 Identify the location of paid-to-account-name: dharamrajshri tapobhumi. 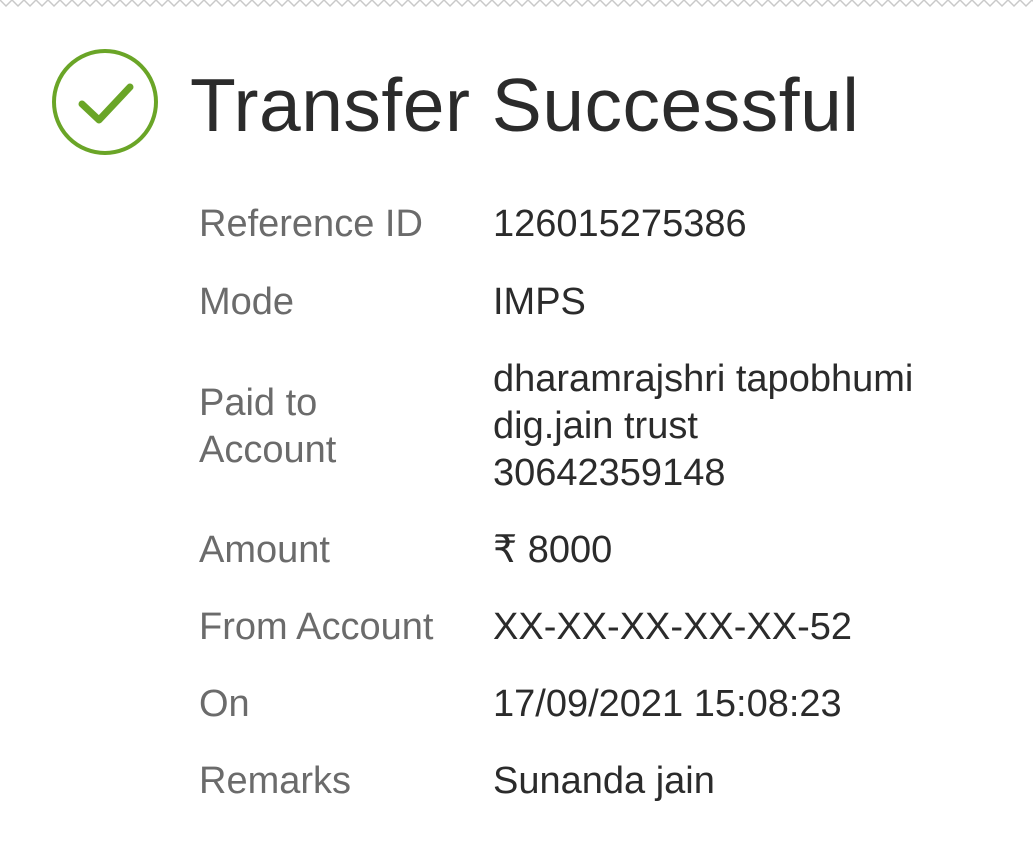
(703, 379).